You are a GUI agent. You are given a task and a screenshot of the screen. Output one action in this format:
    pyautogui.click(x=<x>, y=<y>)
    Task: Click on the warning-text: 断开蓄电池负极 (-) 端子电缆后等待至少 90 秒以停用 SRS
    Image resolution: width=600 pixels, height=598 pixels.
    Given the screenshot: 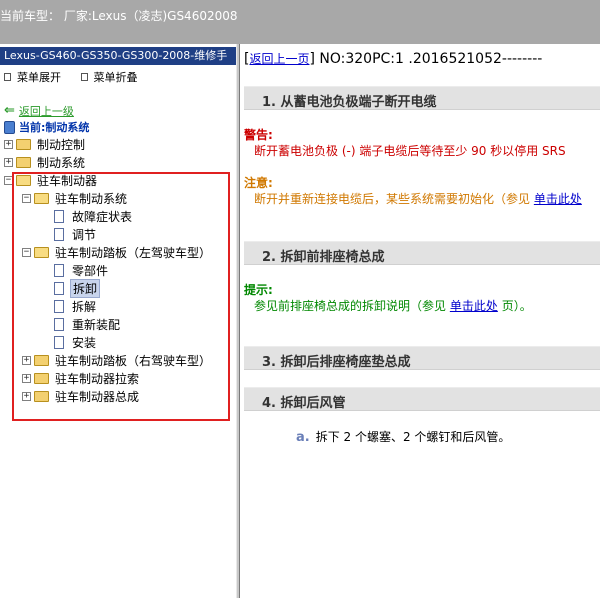 What is the action you would take?
    pyautogui.click(x=410, y=151)
    